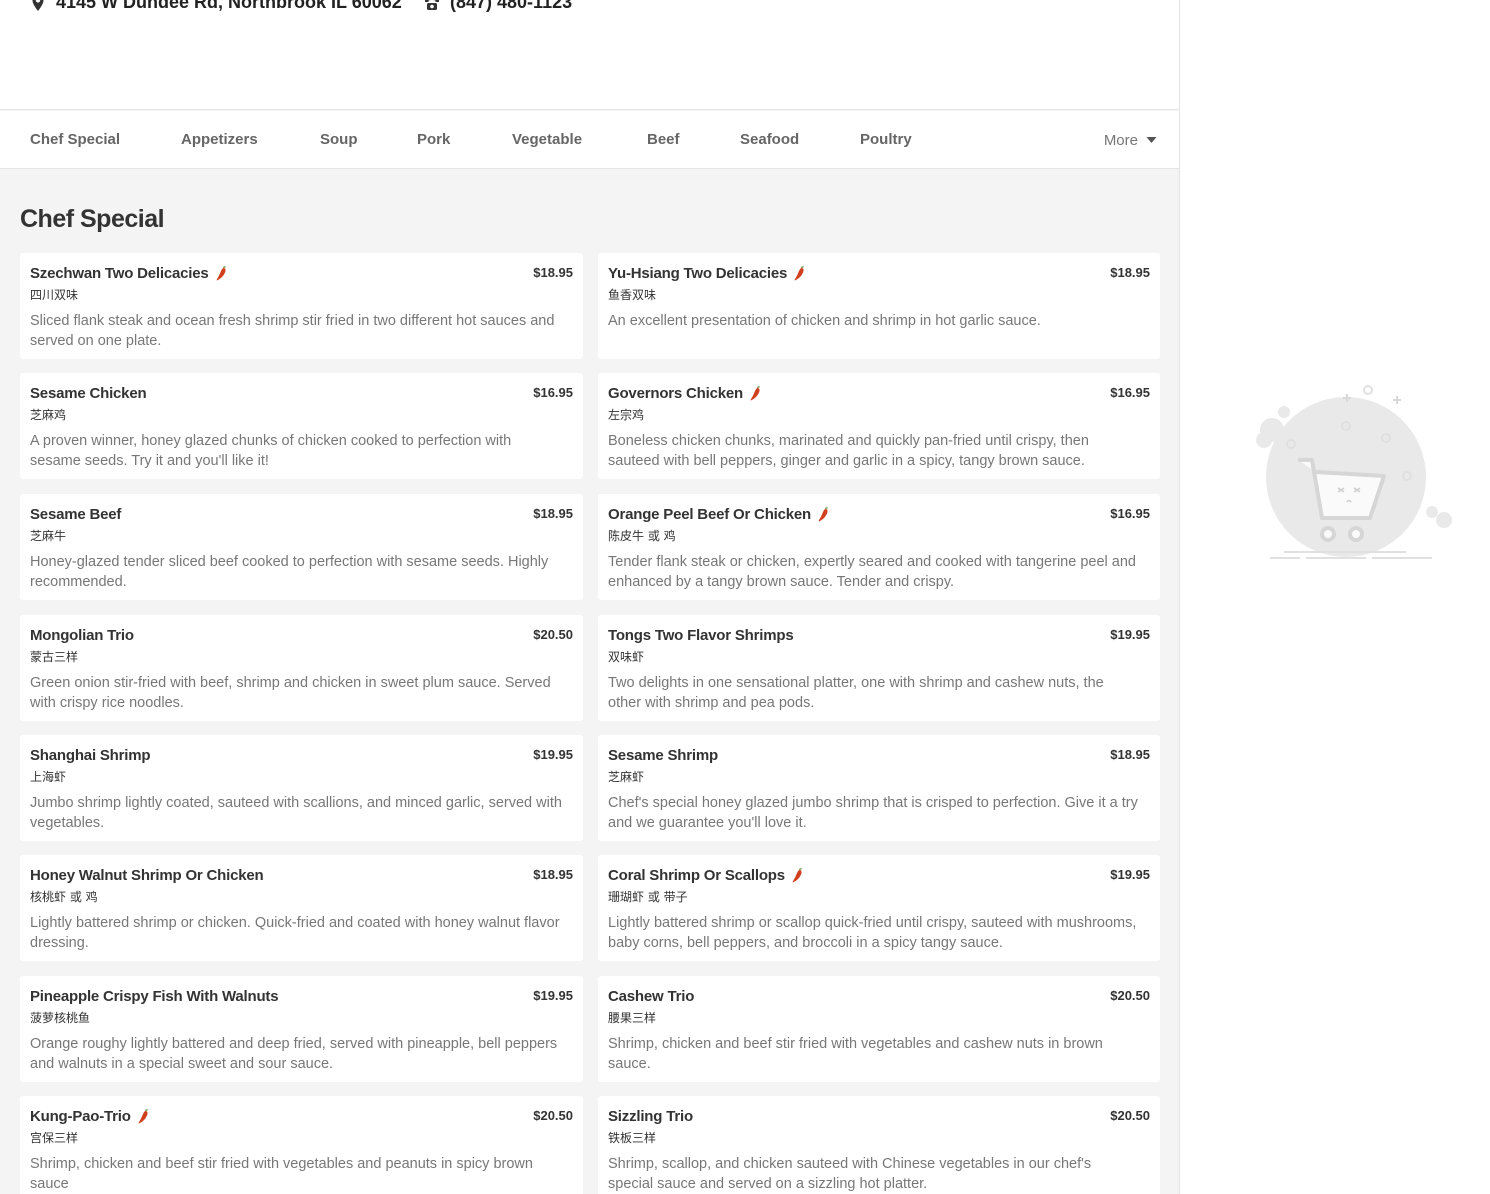  I want to click on section-title: Chef Special, so click(92, 219).